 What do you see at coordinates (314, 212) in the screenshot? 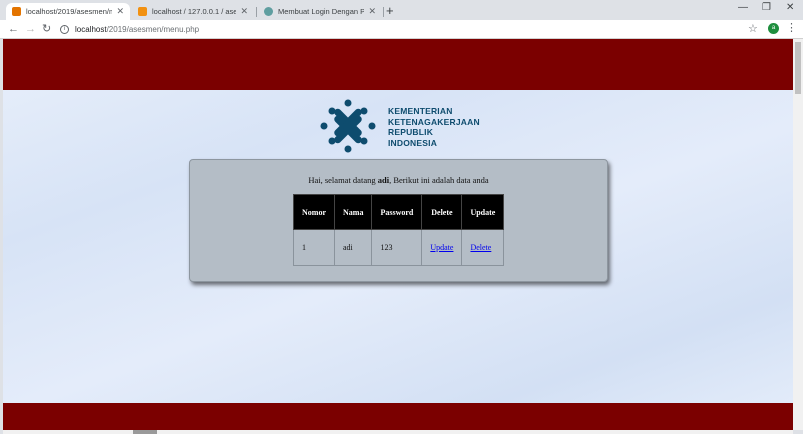
I see `column-header-nomor: Nomor` at bounding box center [314, 212].